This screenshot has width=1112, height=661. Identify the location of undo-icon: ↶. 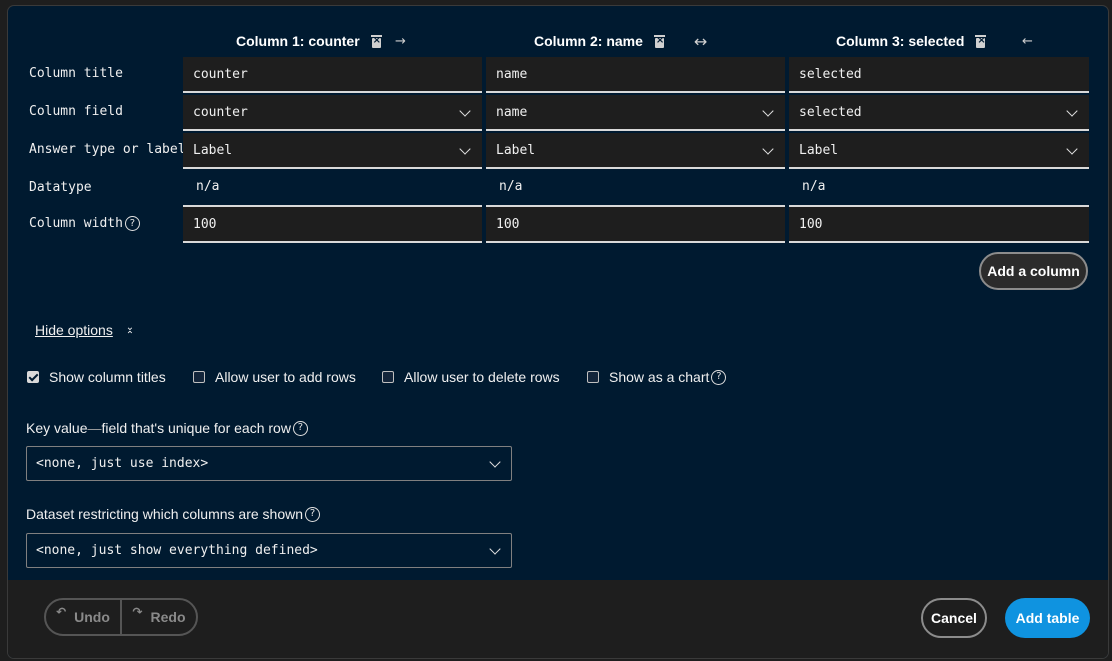
(61, 612).